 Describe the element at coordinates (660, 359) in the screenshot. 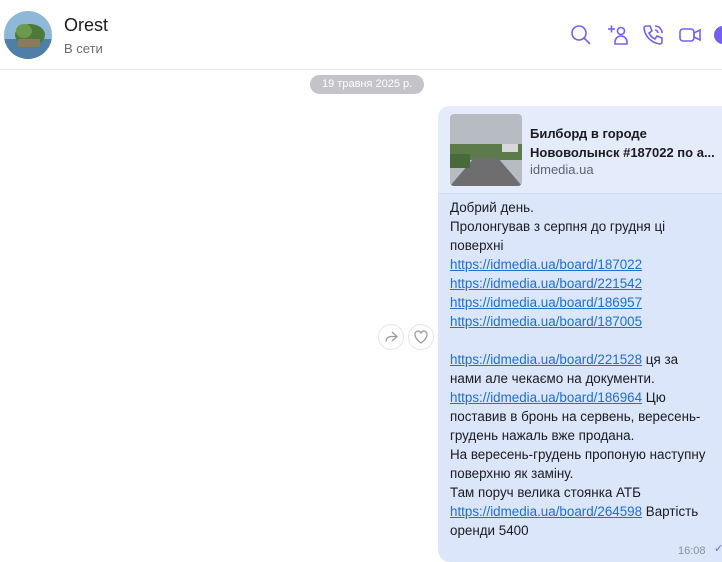

I see `message-text-span: ця за` at that location.